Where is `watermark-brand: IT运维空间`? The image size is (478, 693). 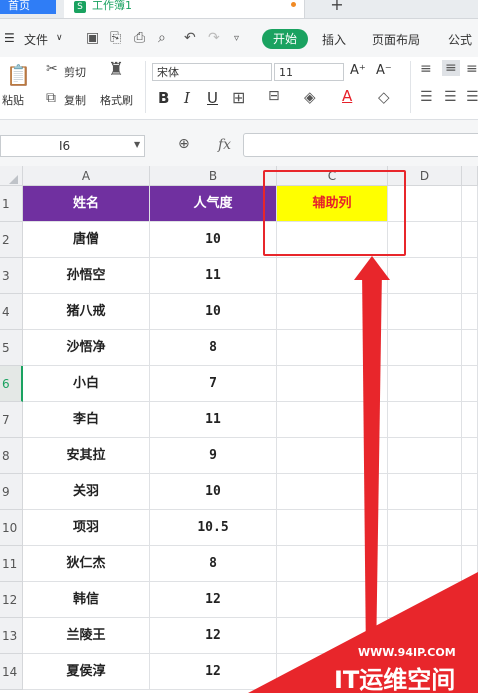
watermark-brand: IT运维空间 is located at coordinates (394, 679).